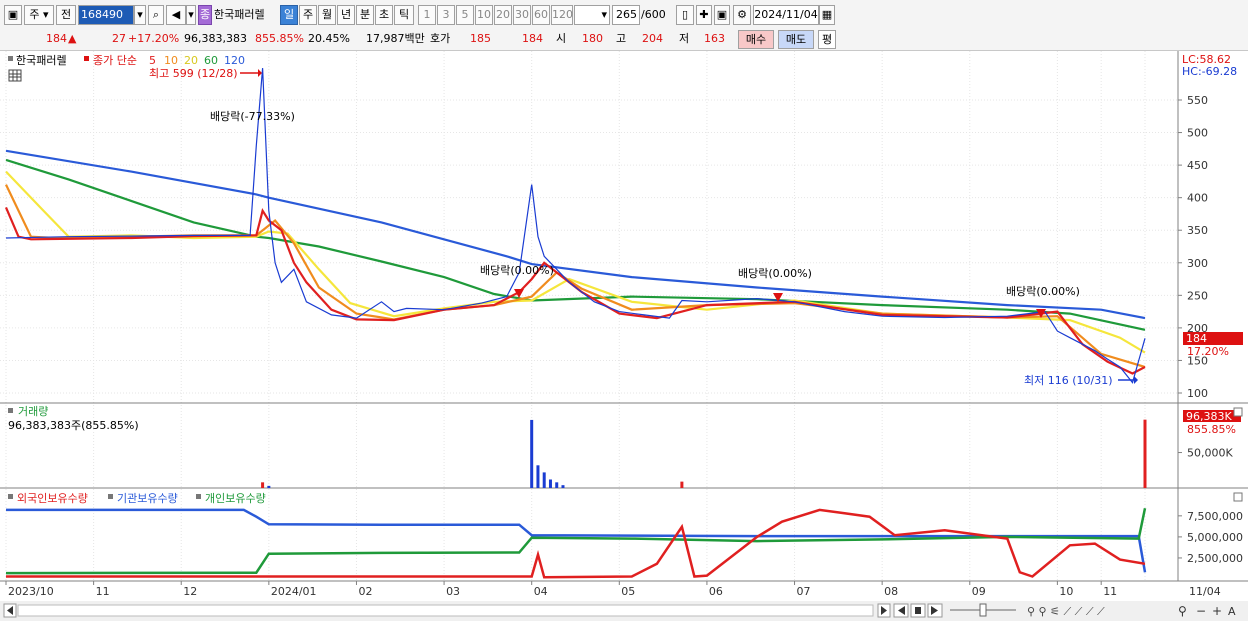  What do you see at coordinates (1232, 611) in the screenshot?
I see `font-size-icon: A` at bounding box center [1232, 611].